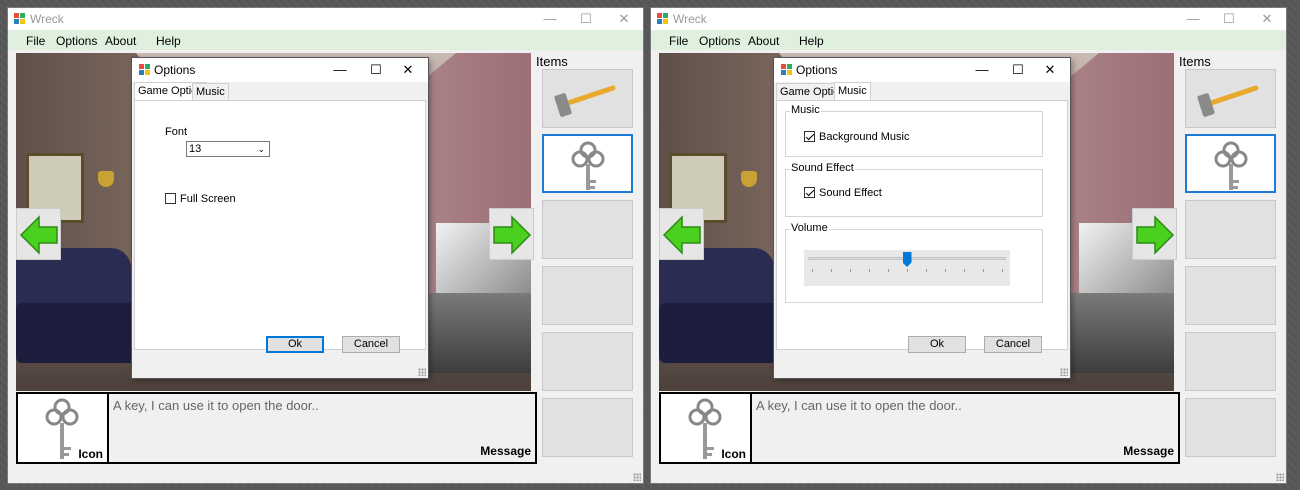 Image resolution: width=1300 pixels, height=490 pixels. What do you see at coordinates (216, 405) in the screenshot?
I see `message-text: A key, I can use it to open the door..` at bounding box center [216, 405].